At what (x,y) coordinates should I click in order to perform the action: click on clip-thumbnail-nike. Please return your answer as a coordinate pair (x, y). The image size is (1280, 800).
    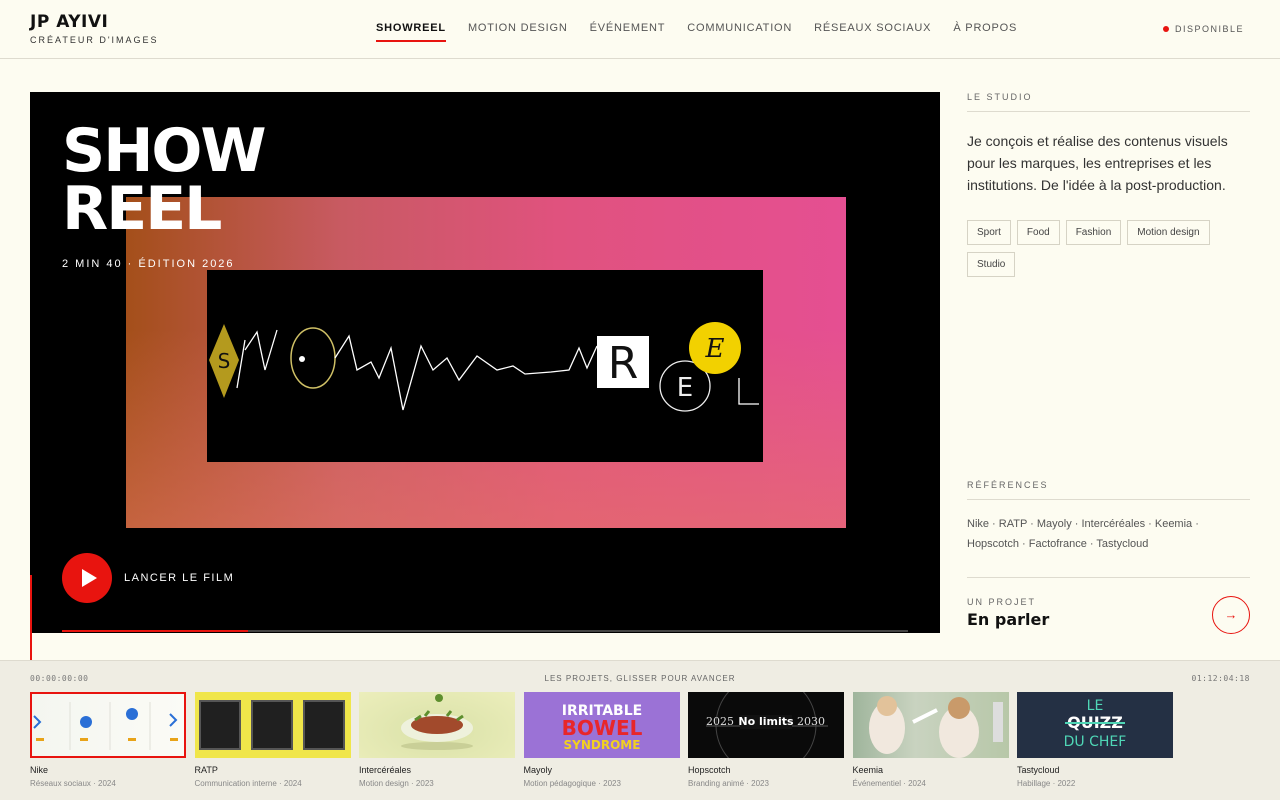
    Looking at the image, I should click on (108, 725).